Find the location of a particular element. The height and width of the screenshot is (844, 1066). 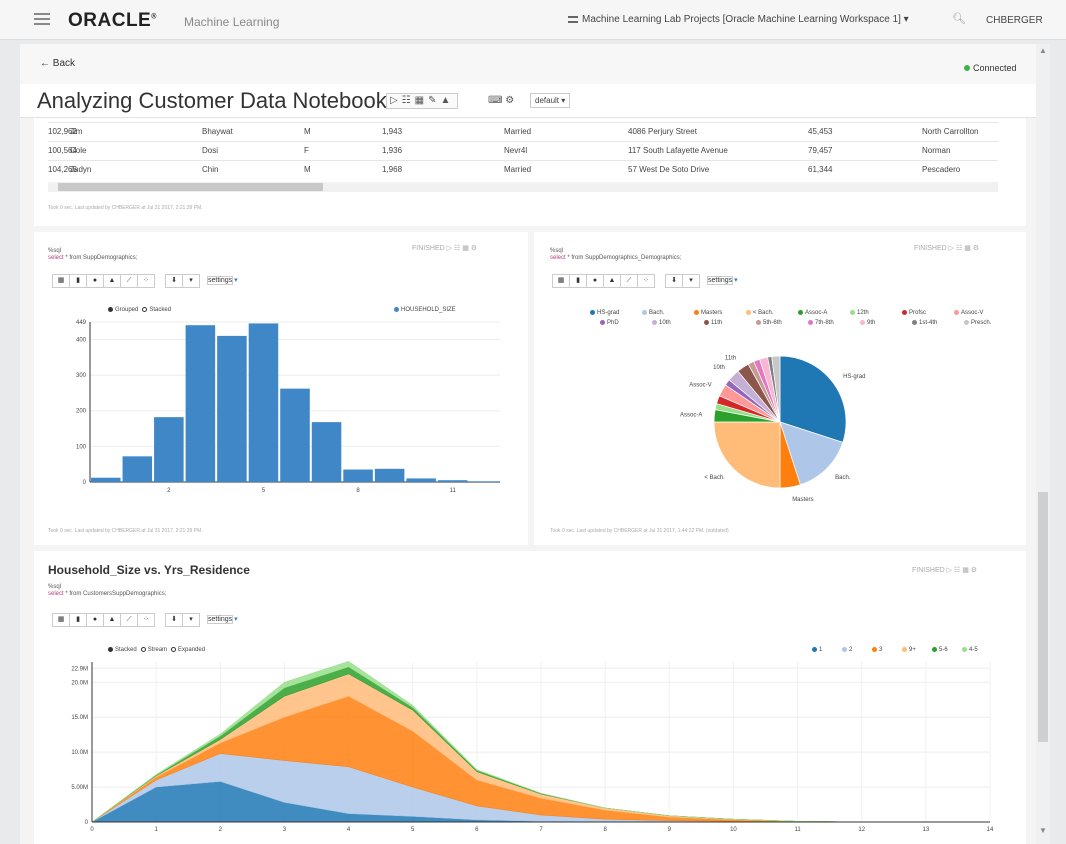

notebook-title: Analyzing Customer Data Notebook is located at coordinates (212, 101).